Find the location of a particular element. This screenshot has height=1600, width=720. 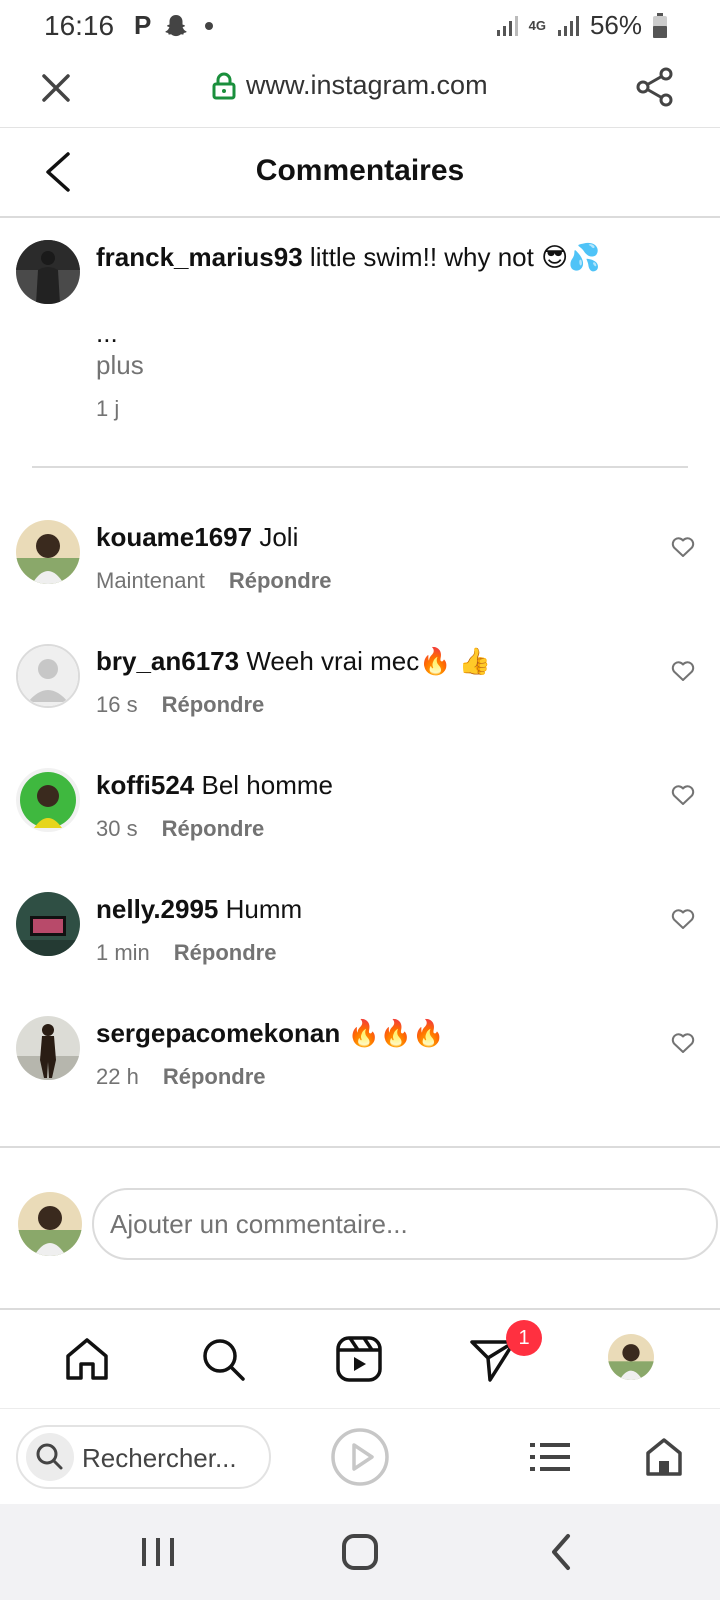

comment-username: sergepacomekonan is located at coordinates (218, 1033).